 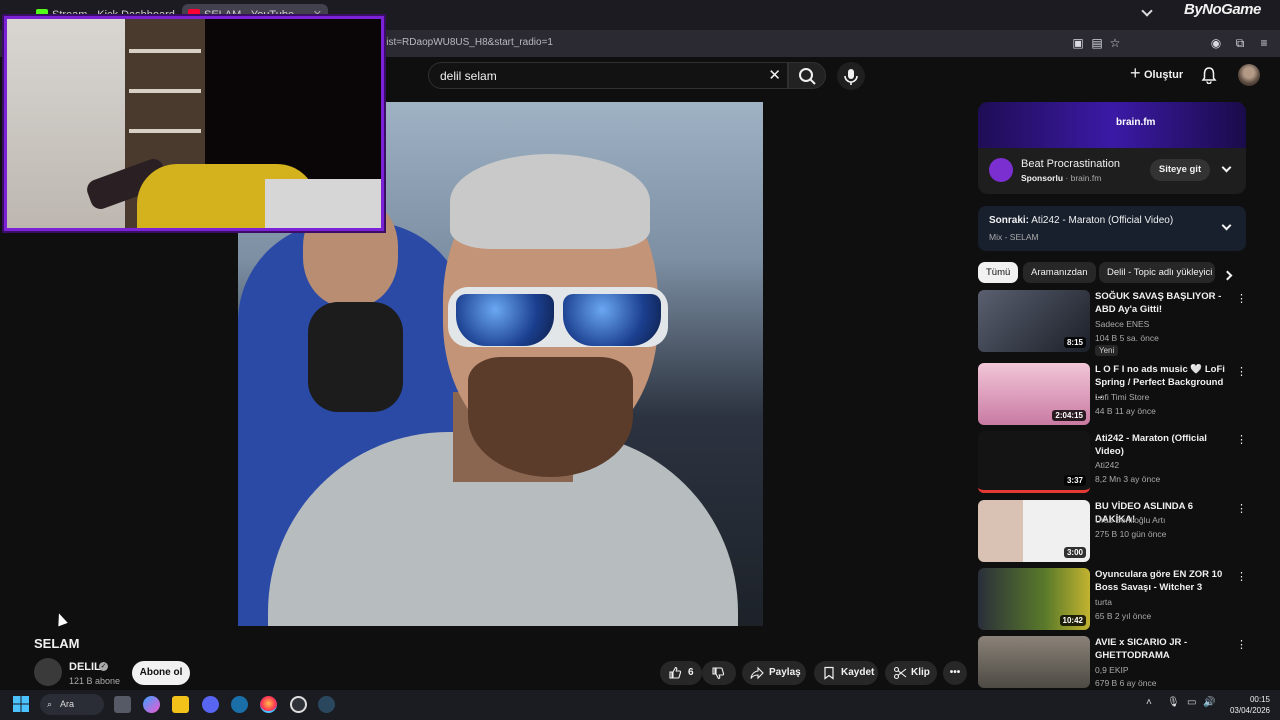 I want to click on dislike-button, so click(x=719, y=673).